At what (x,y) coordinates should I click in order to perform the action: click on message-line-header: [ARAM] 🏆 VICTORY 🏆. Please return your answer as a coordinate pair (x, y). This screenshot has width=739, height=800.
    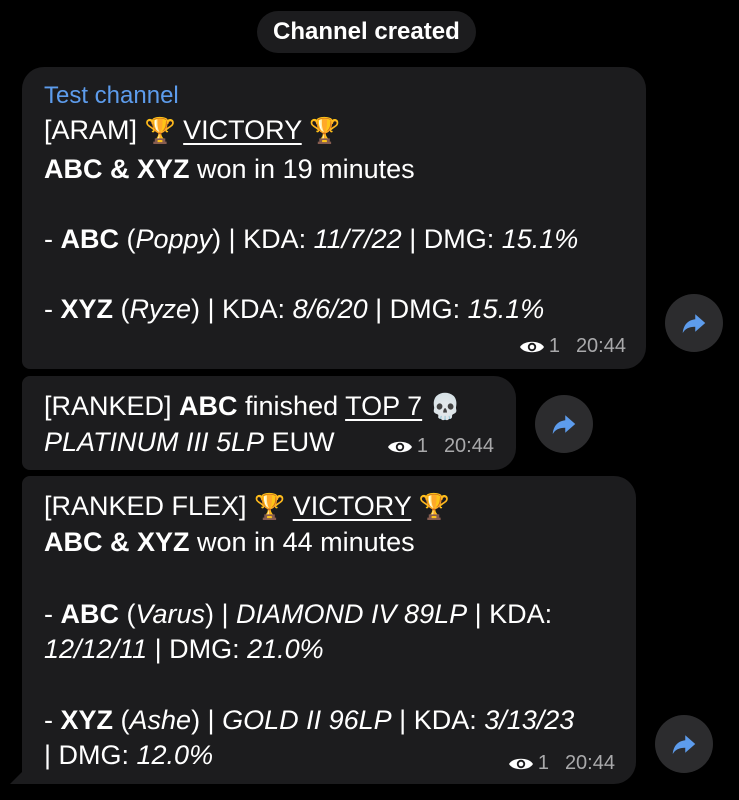
    Looking at the image, I should click on (192, 130).